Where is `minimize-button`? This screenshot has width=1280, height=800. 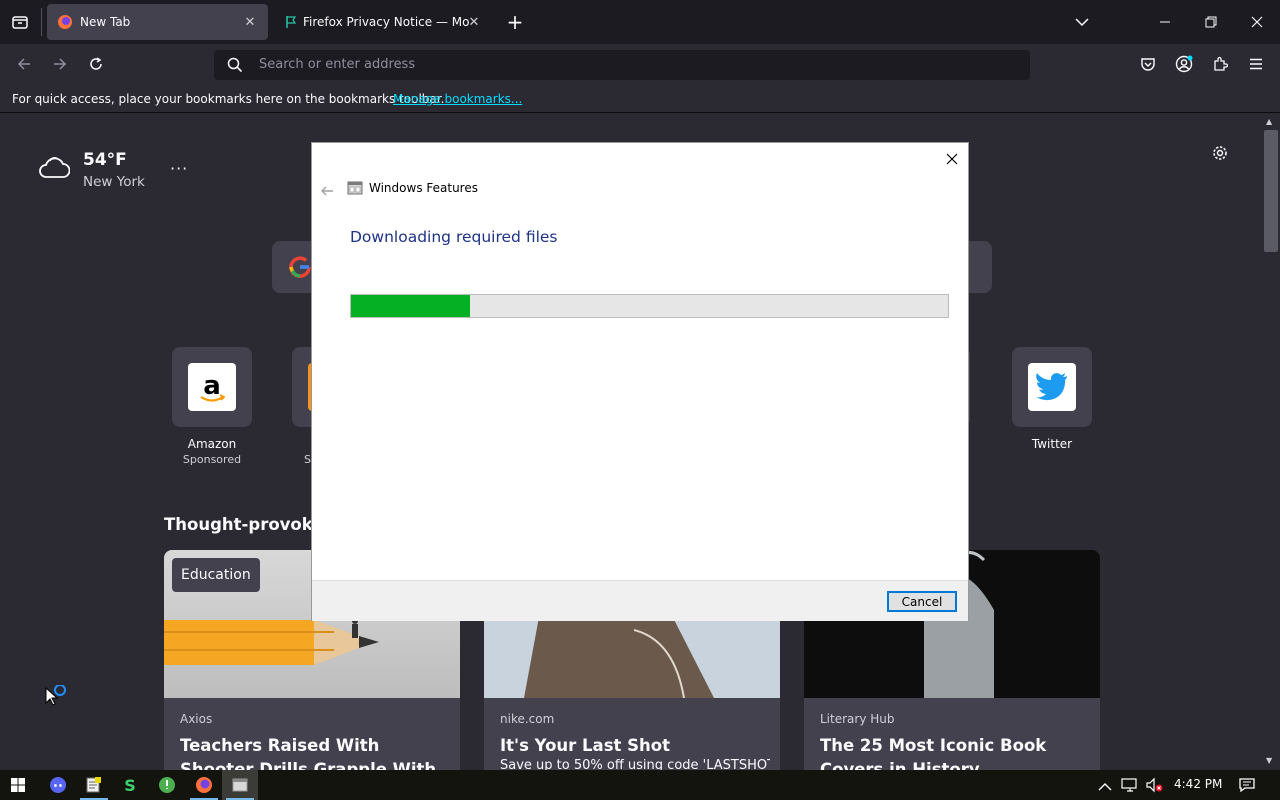
minimize-button is located at coordinates (1165, 22).